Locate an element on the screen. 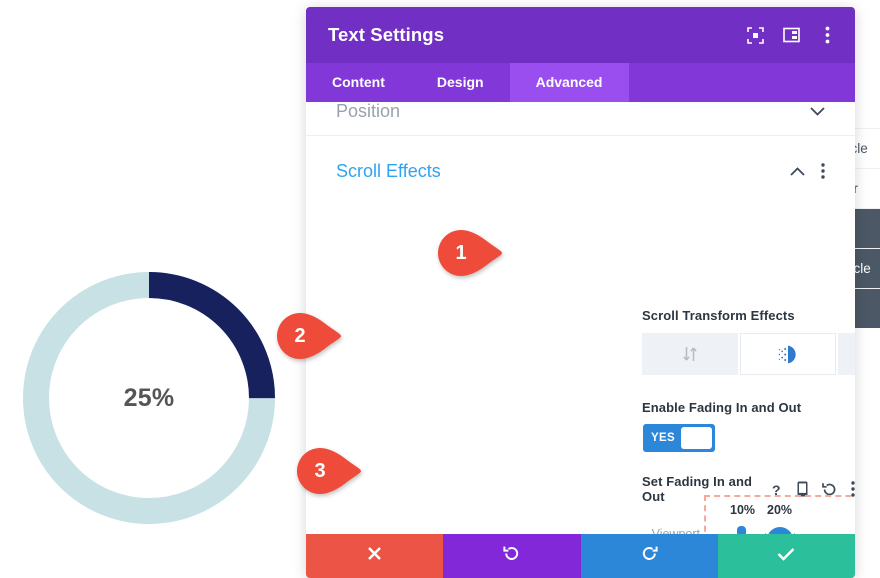  undo-icon is located at coordinates (511, 556).